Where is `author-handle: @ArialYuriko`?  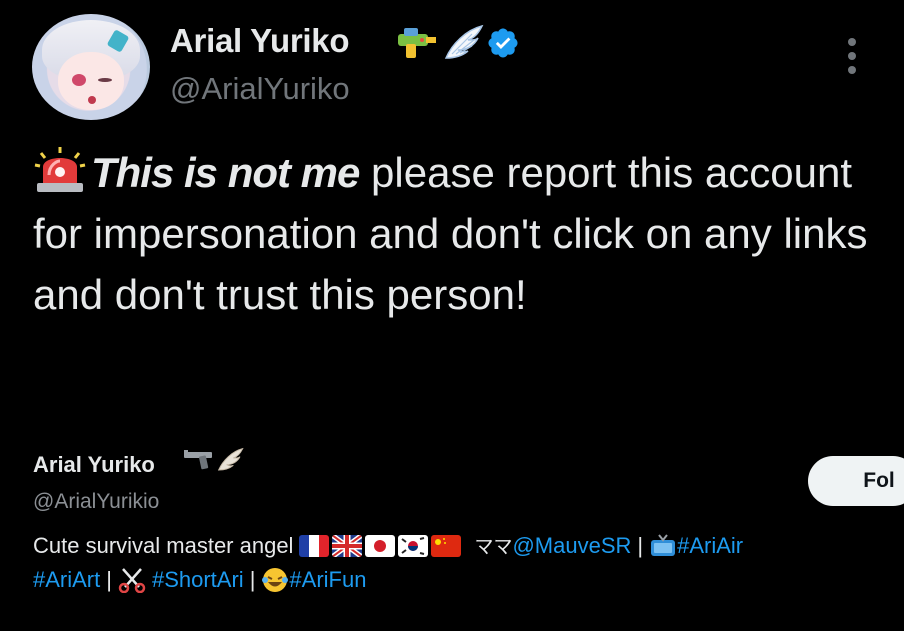
author-handle: @ArialYuriko is located at coordinates (260, 89).